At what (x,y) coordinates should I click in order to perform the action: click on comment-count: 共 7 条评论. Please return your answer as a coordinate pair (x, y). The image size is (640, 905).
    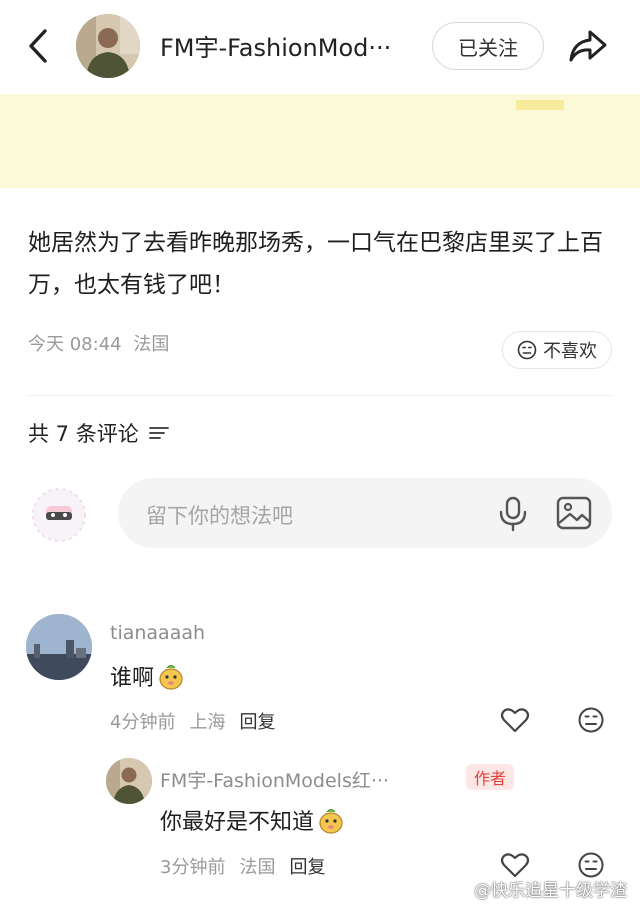
    Looking at the image, I should click on (98, 433).